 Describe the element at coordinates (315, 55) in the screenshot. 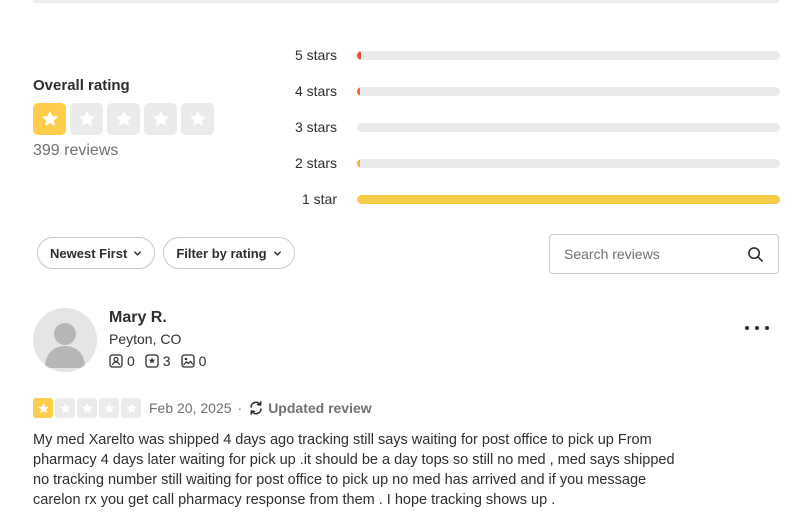

I see `distribution-label: 5 stars` at that location.